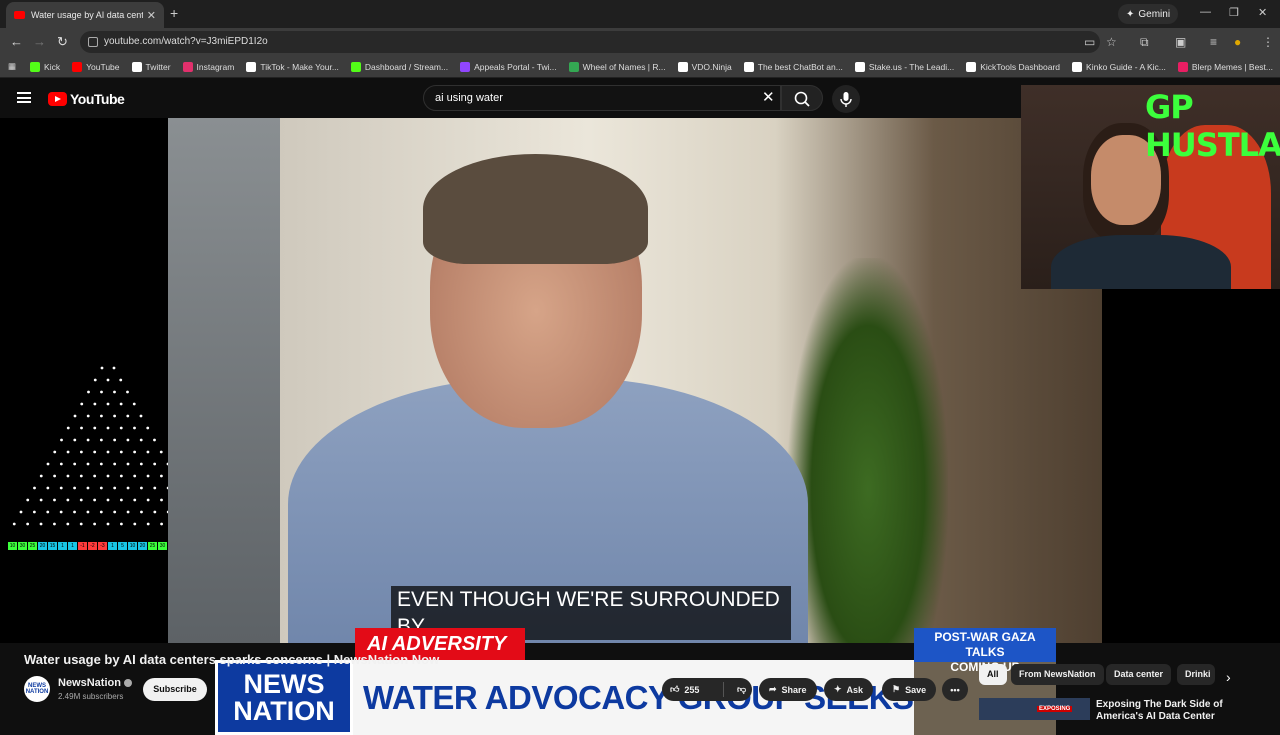  I want to click on channel-name: NewsNation, so click(95, 683).